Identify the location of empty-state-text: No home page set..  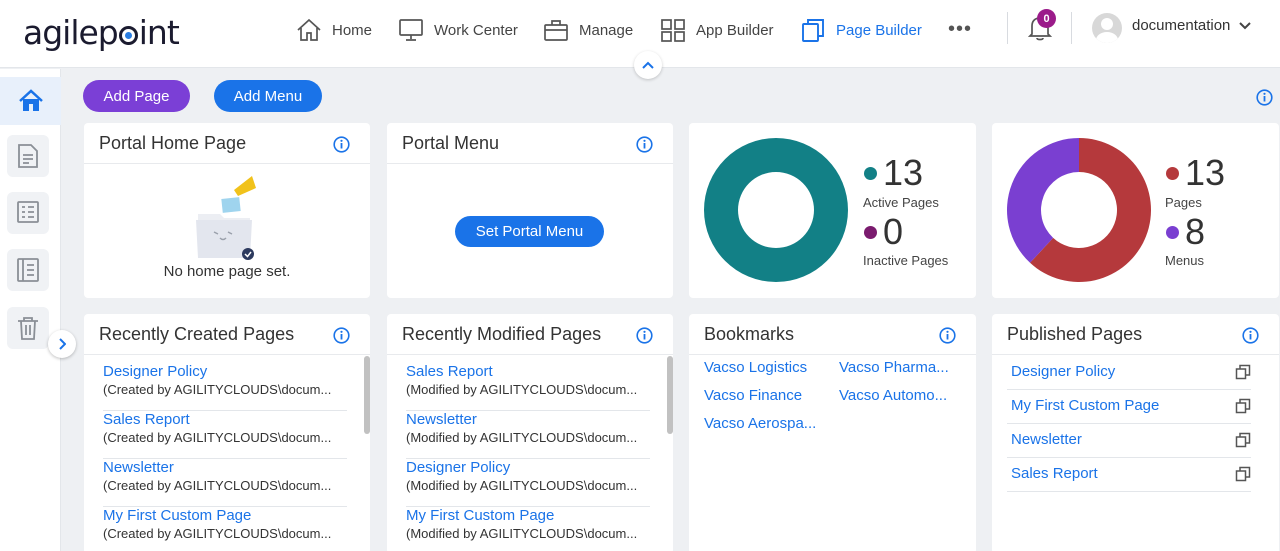
(227, 271).